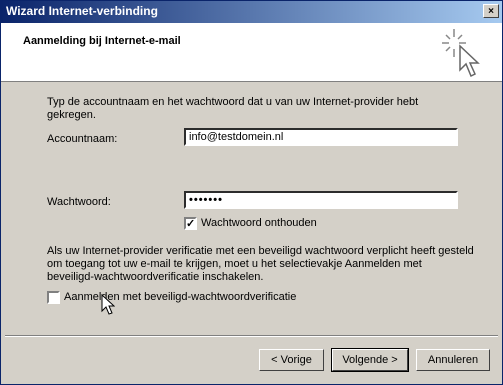 Image resolution: width=503 pixels, height=385 pixels. What do you see at coordinates (251, 336) in the screenshot?
I see `footer-separator` at bounding box center [251, 336].